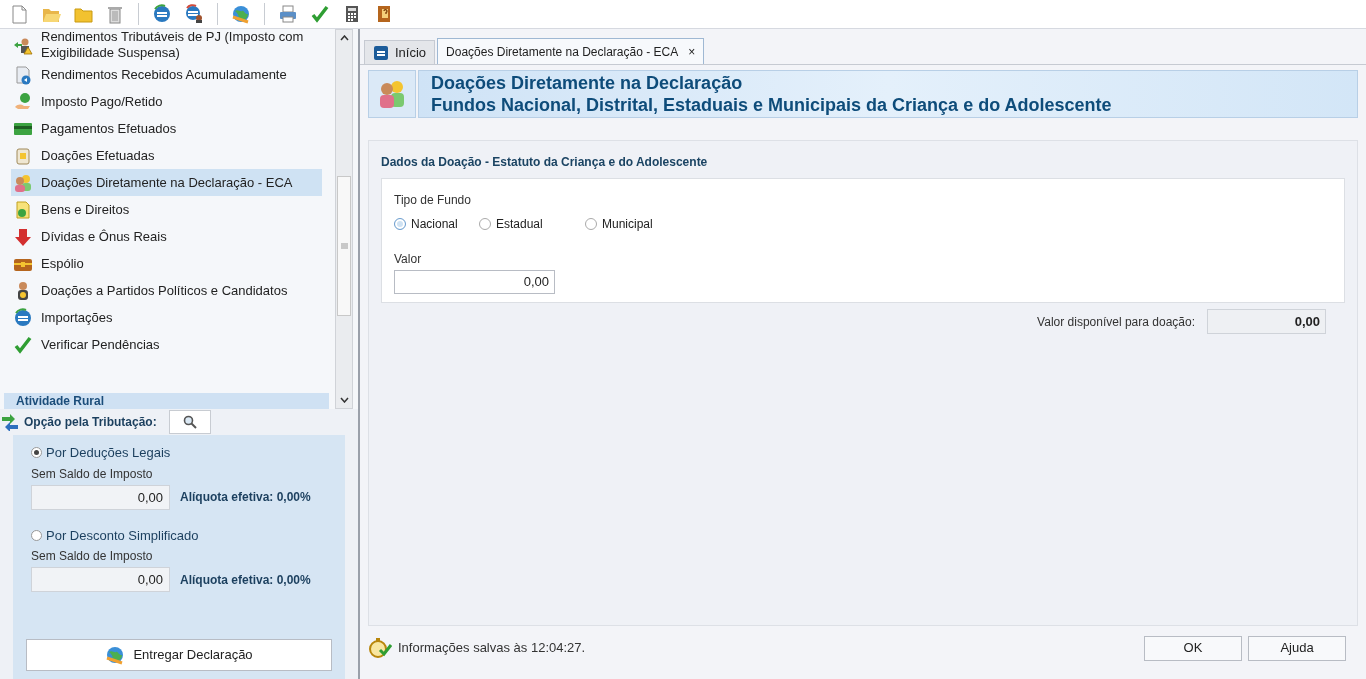 This screenshot has width=1366, height=679. What do you see at coordinates (23, 236) in the screenshot?
I see `down-arrow-icon` at bounding box center [23, 236].